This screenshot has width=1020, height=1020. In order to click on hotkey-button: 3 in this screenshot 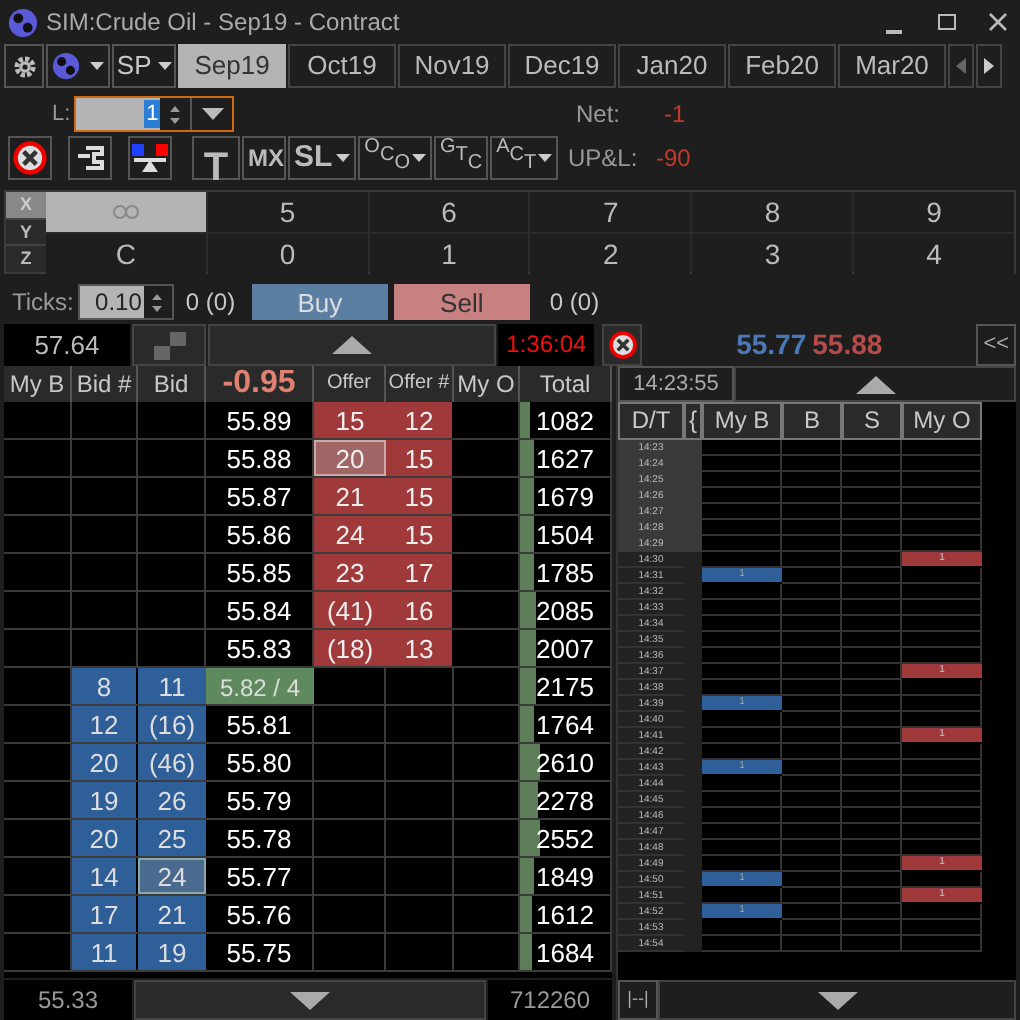, I will do `click(772, 254)`.